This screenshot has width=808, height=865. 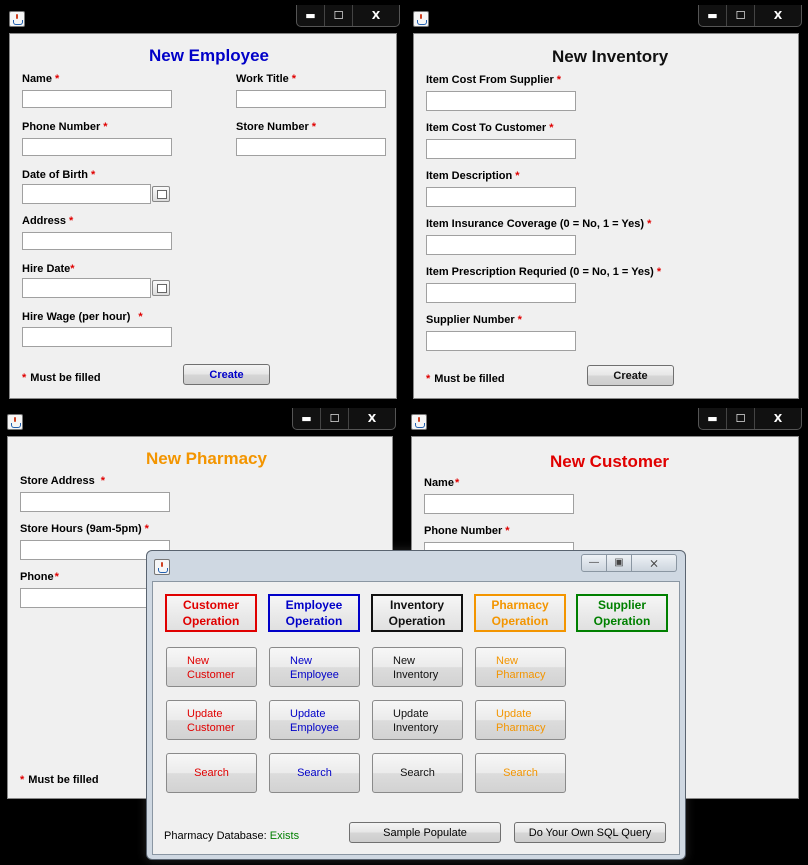 What do you see at coordinates (520, 613) in the screenshot?
I see `pharmacy-operation-header: Pharmacy Operation` at bounding box center [520, 613].